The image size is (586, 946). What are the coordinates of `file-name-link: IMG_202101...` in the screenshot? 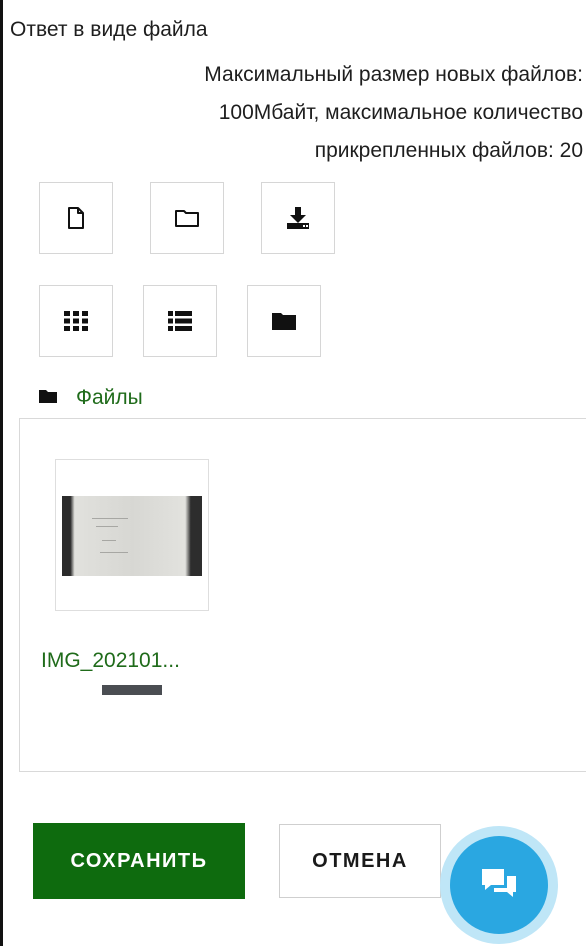 It's located at (110, 661).